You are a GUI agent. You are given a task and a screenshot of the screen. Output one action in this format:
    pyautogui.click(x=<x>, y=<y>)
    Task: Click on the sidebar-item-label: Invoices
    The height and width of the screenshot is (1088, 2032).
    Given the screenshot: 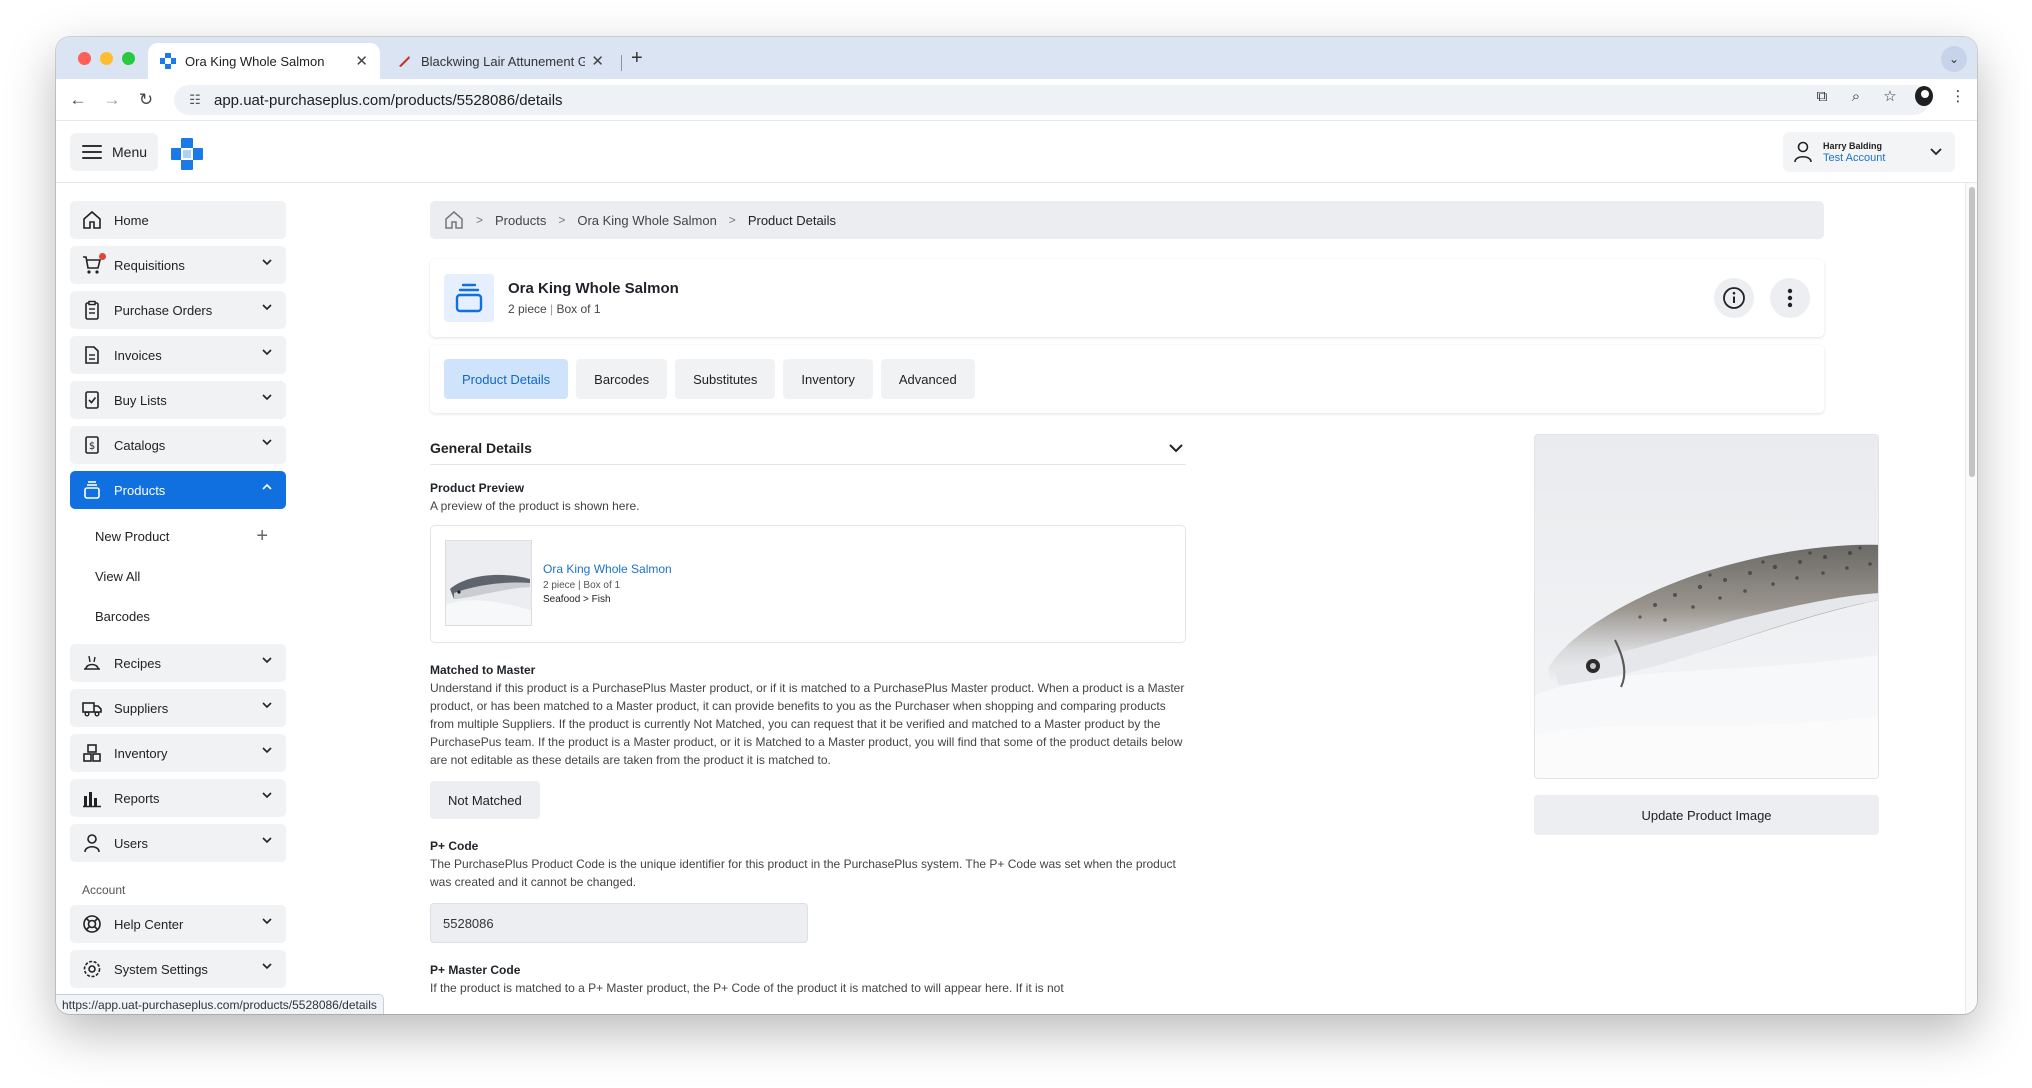 What is the action you would take?
    pyautogui.click(x=138, y=355)
    